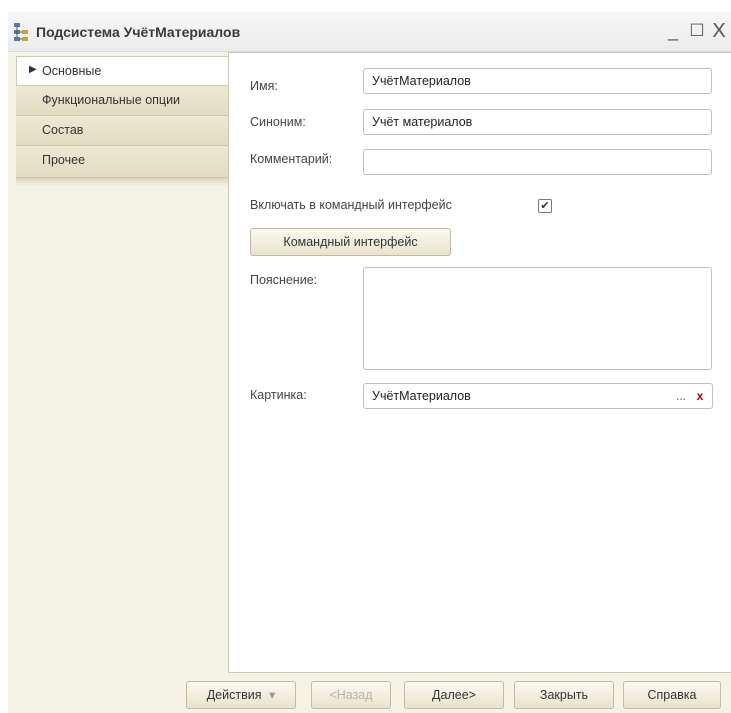 The height and width of the screenshot is (713, 731). Describe the element at coordinates (421, 396) in the screenshot. I see `picture-value: УчётМатериалов` at that location.